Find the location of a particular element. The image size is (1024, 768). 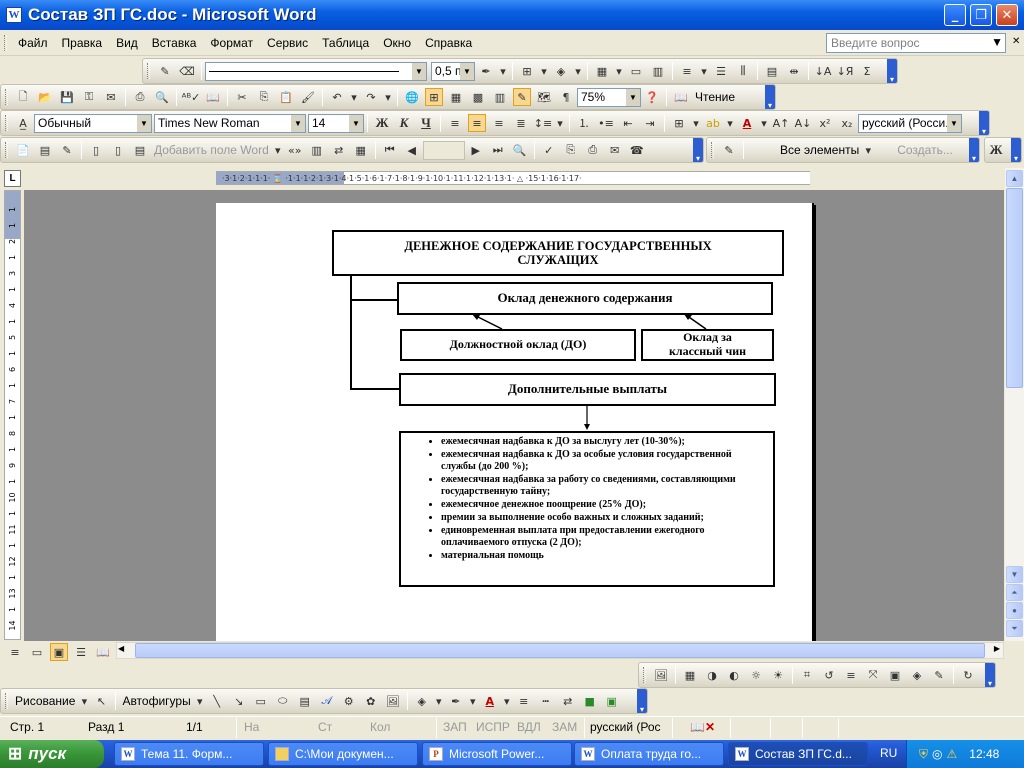

show-elements-button: Все элементы is located at coordinates (819, 150).